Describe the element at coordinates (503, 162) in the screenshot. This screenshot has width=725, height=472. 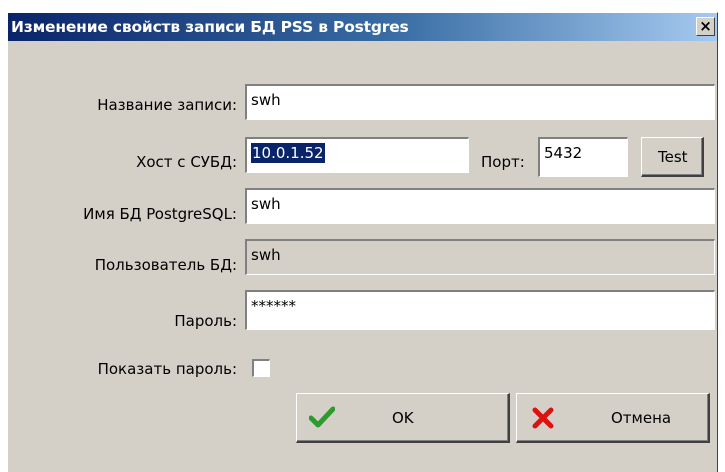
I see `port-label: Порт:` at that location.